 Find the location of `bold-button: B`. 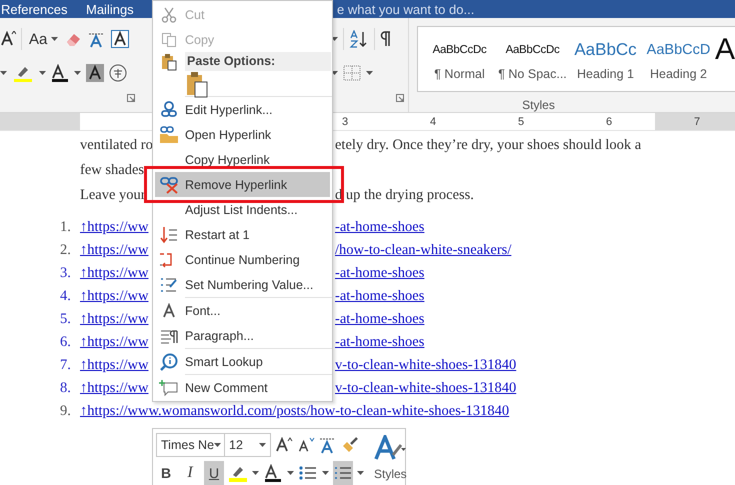

bold-button: B is located at coordinates (166, 473).